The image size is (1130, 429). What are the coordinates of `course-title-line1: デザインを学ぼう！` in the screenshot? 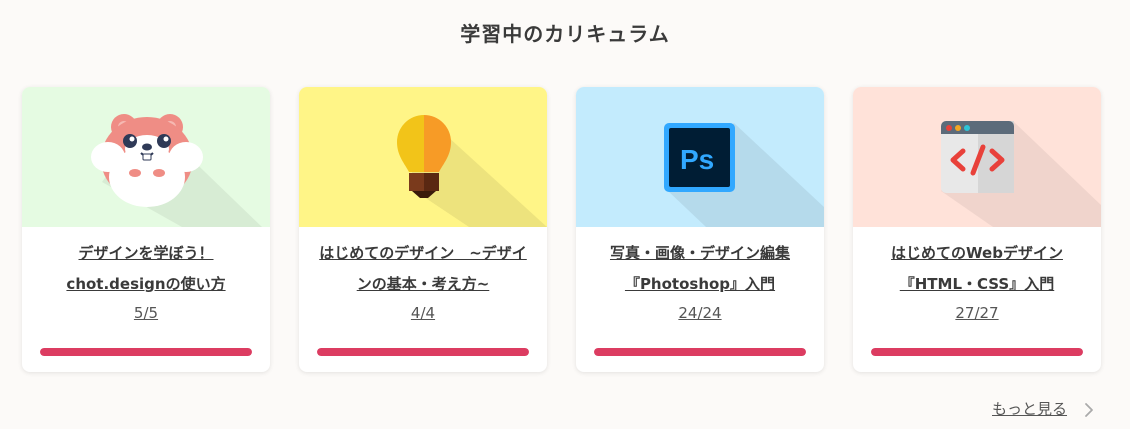 It's located at (146, 253).